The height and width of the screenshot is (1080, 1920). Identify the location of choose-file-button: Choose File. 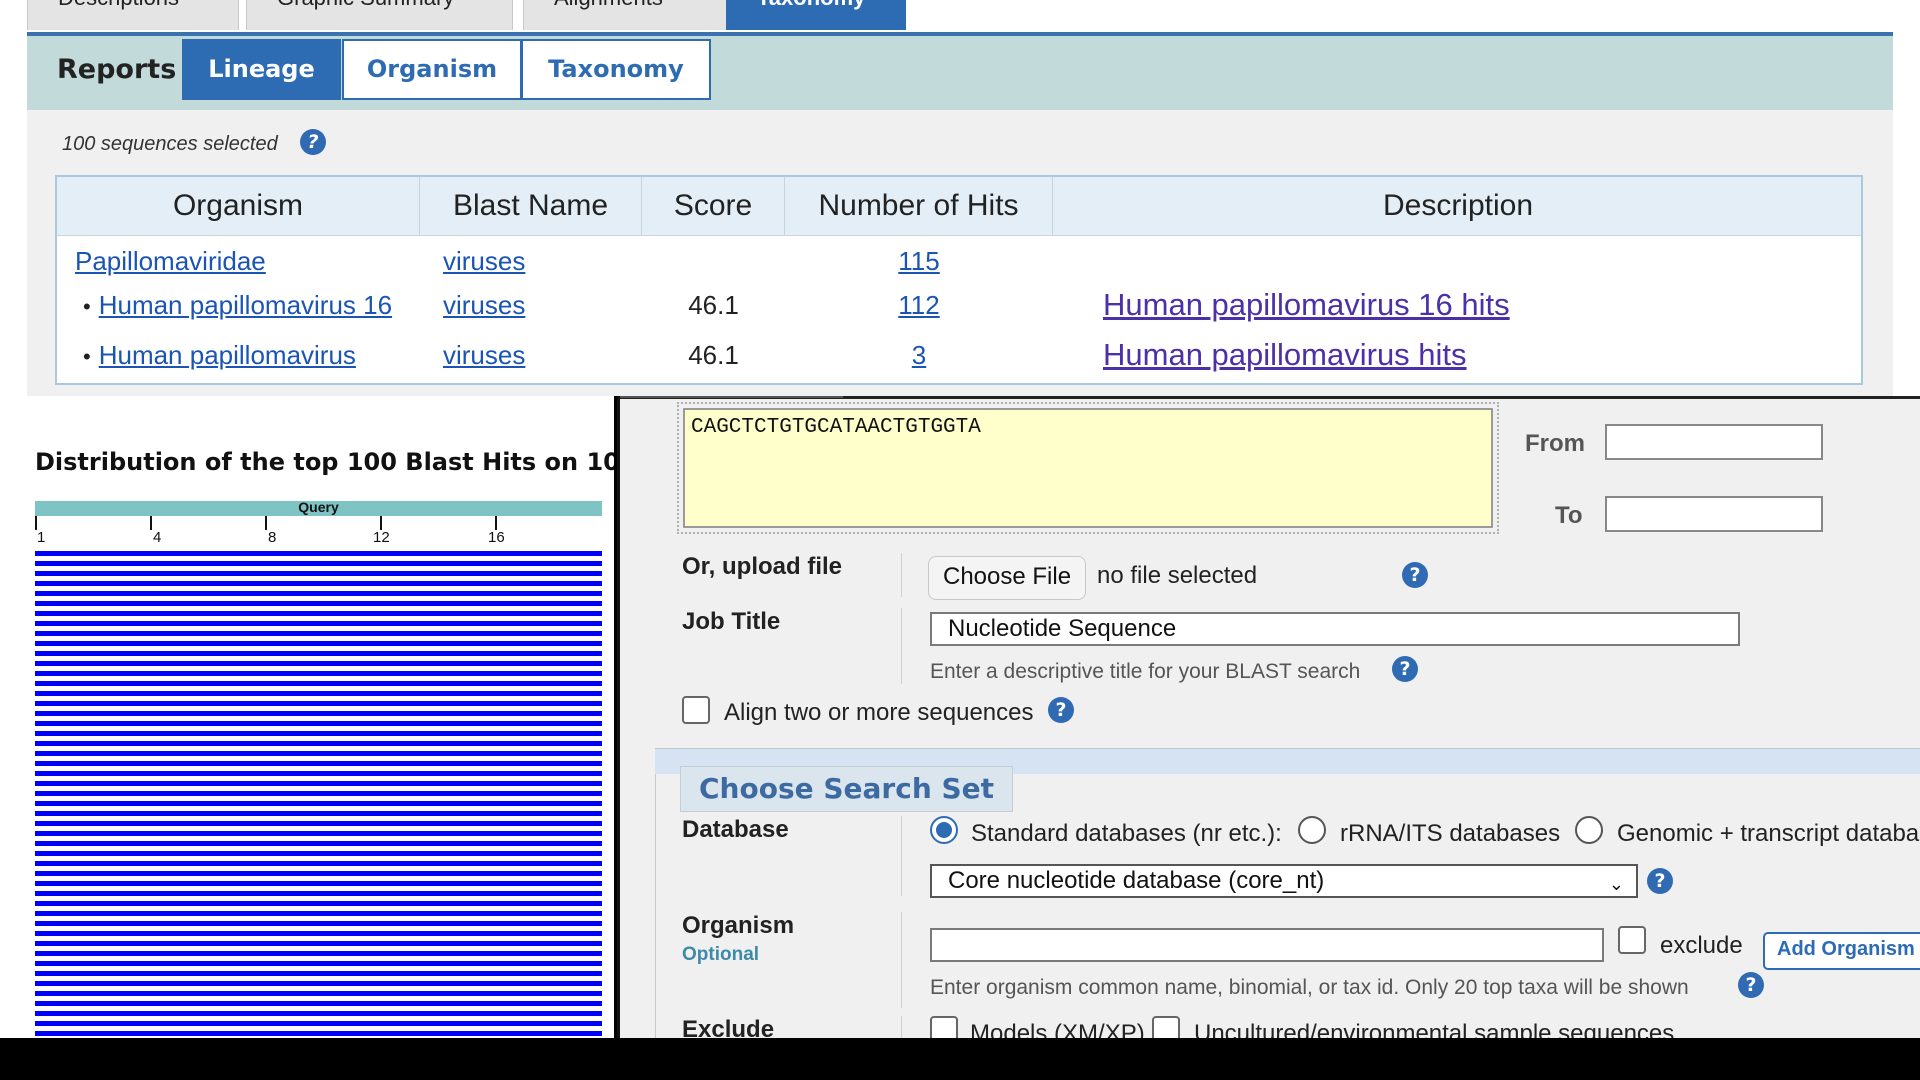
(1007, 578).